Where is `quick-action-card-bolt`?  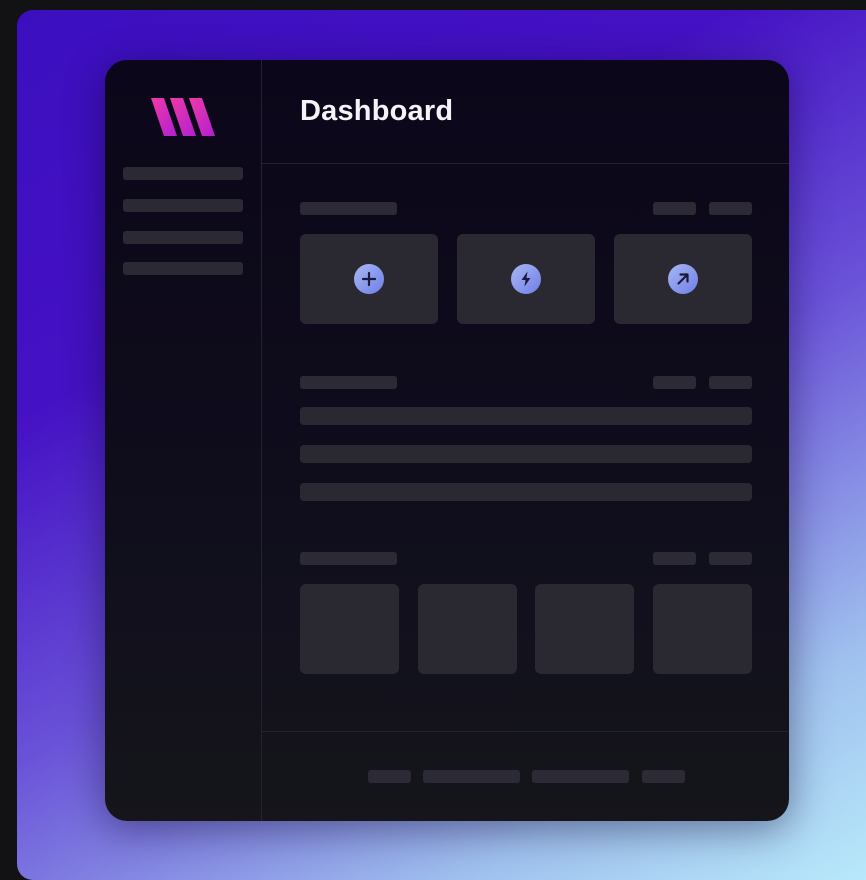 quick-action-card-bolt is located at coordinates (526, 279).